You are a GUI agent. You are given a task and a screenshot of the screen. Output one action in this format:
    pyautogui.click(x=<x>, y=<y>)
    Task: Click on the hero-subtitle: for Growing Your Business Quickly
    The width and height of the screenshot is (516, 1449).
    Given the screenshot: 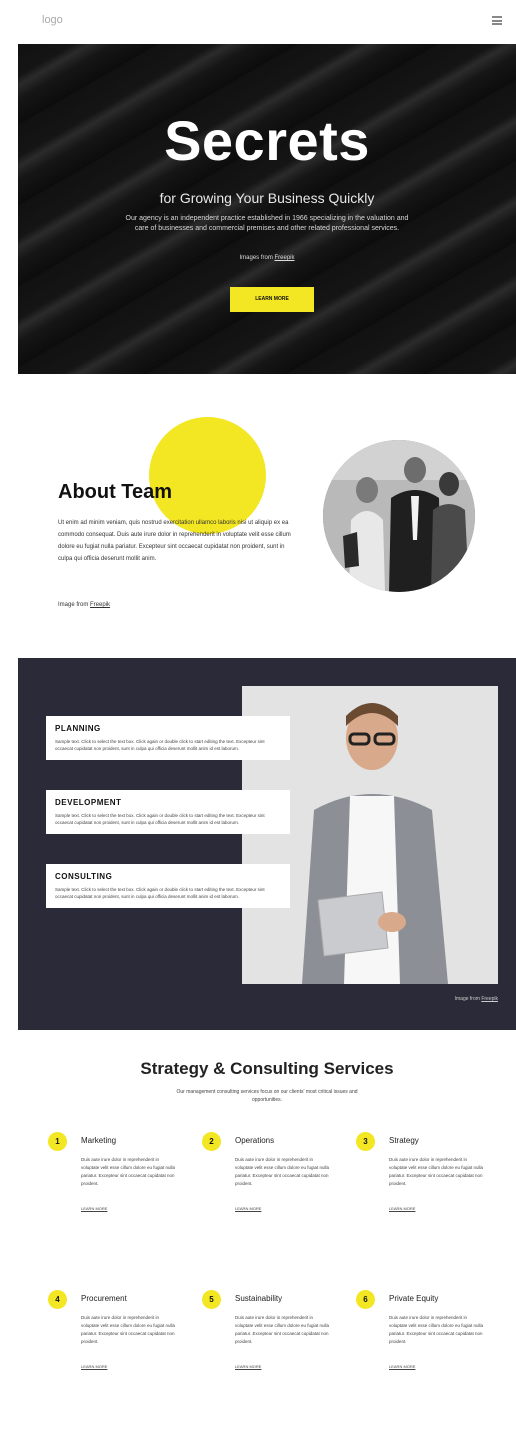 What is the action you would take?
    pyautogui.click(x=267, y=198)
    